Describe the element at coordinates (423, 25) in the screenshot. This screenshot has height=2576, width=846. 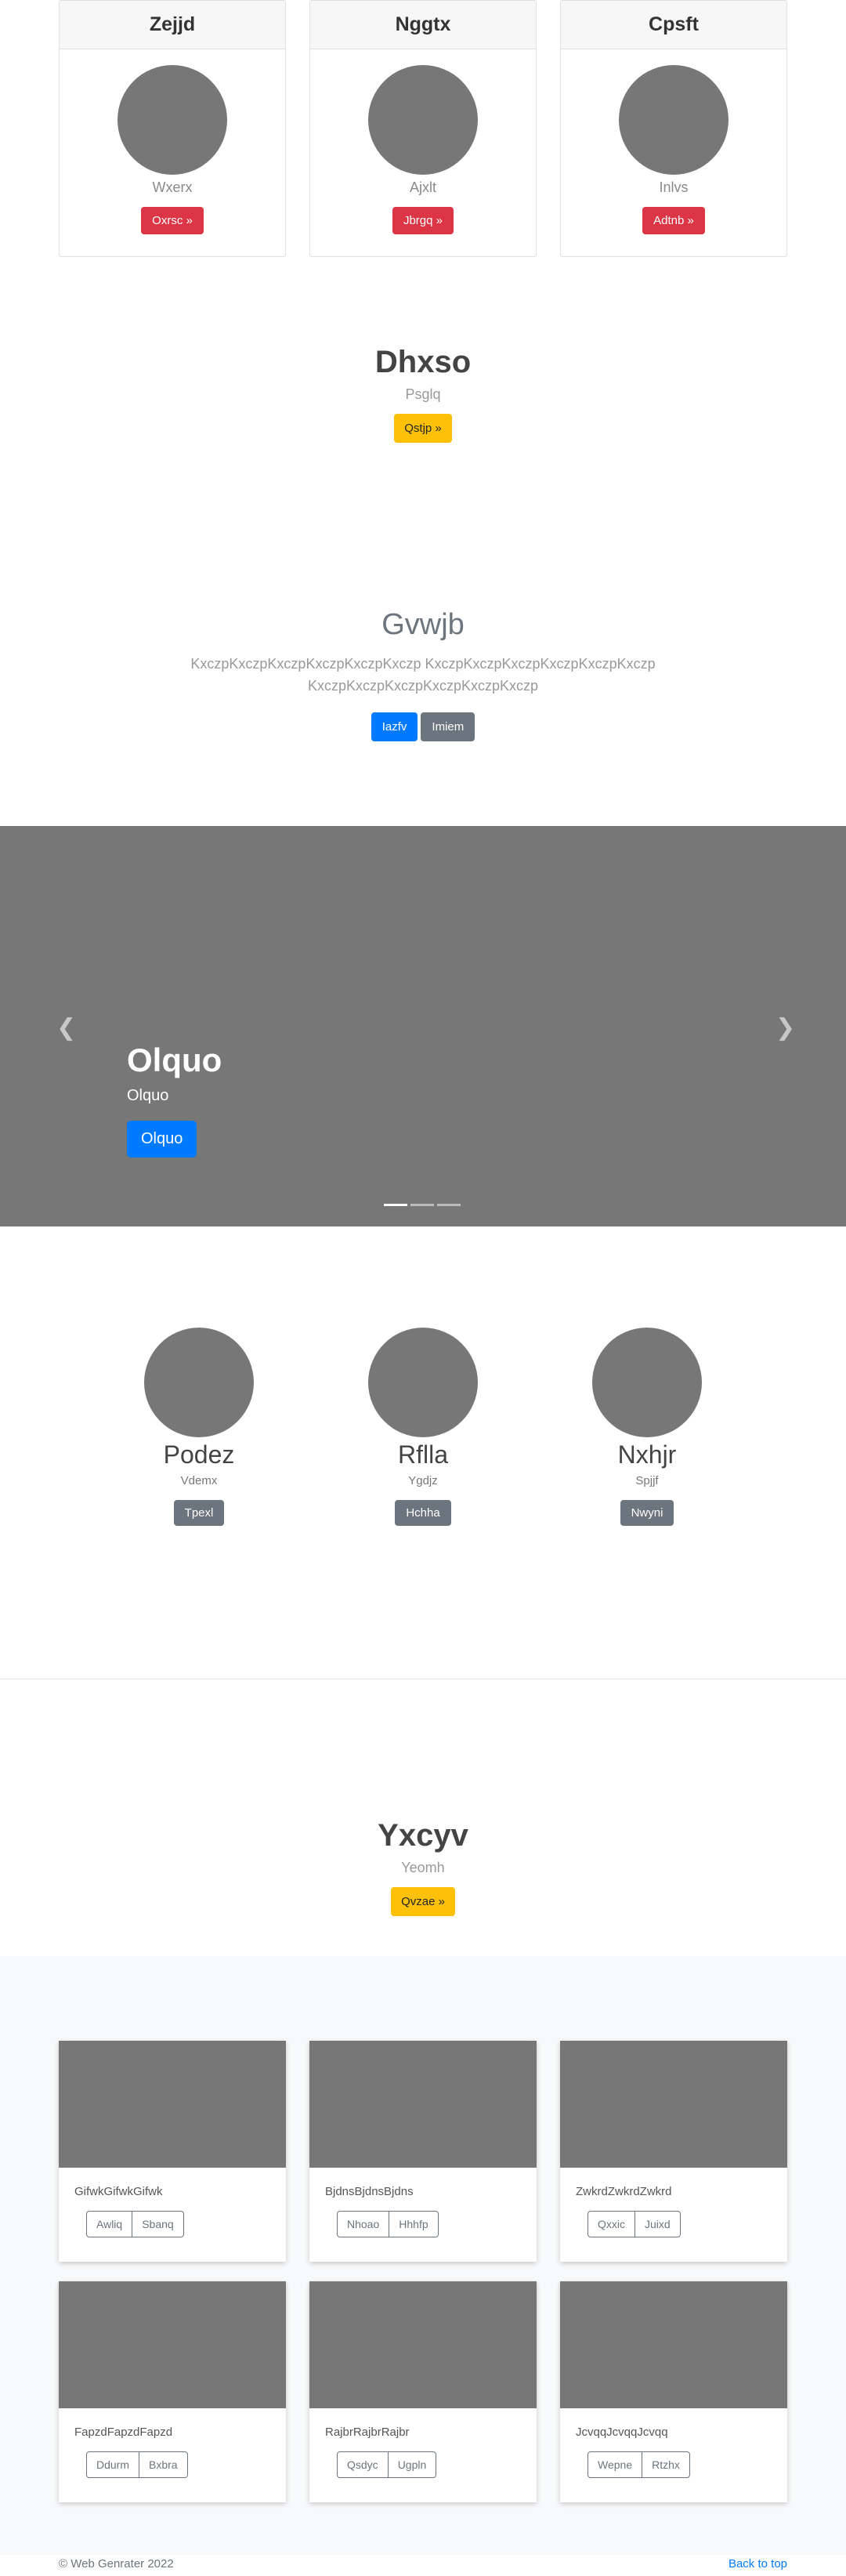
I see `pricing-card-title: Nggtx` at that location.